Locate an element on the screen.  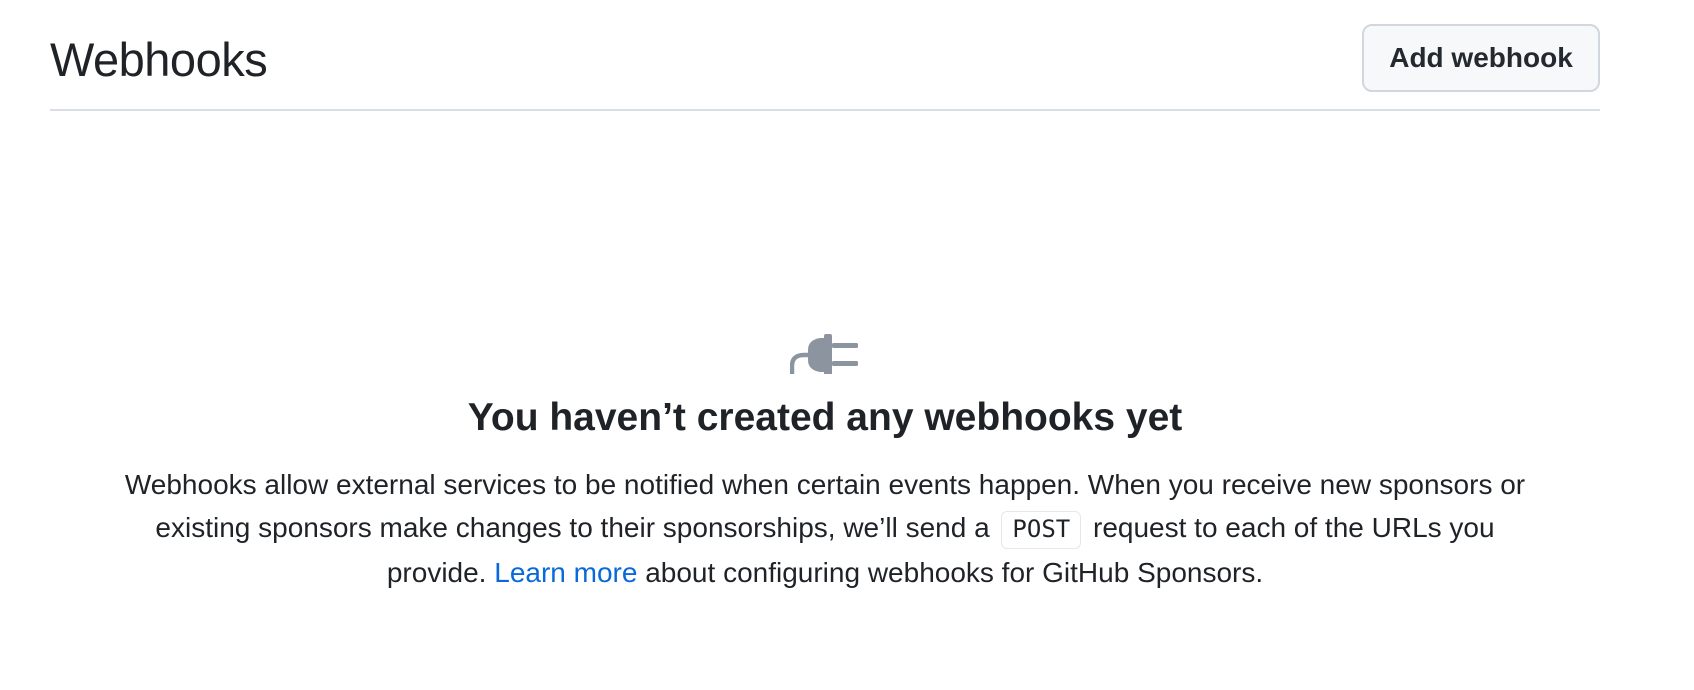
add-webhook-button: Add webhook is located at coordinates (1481, 58).